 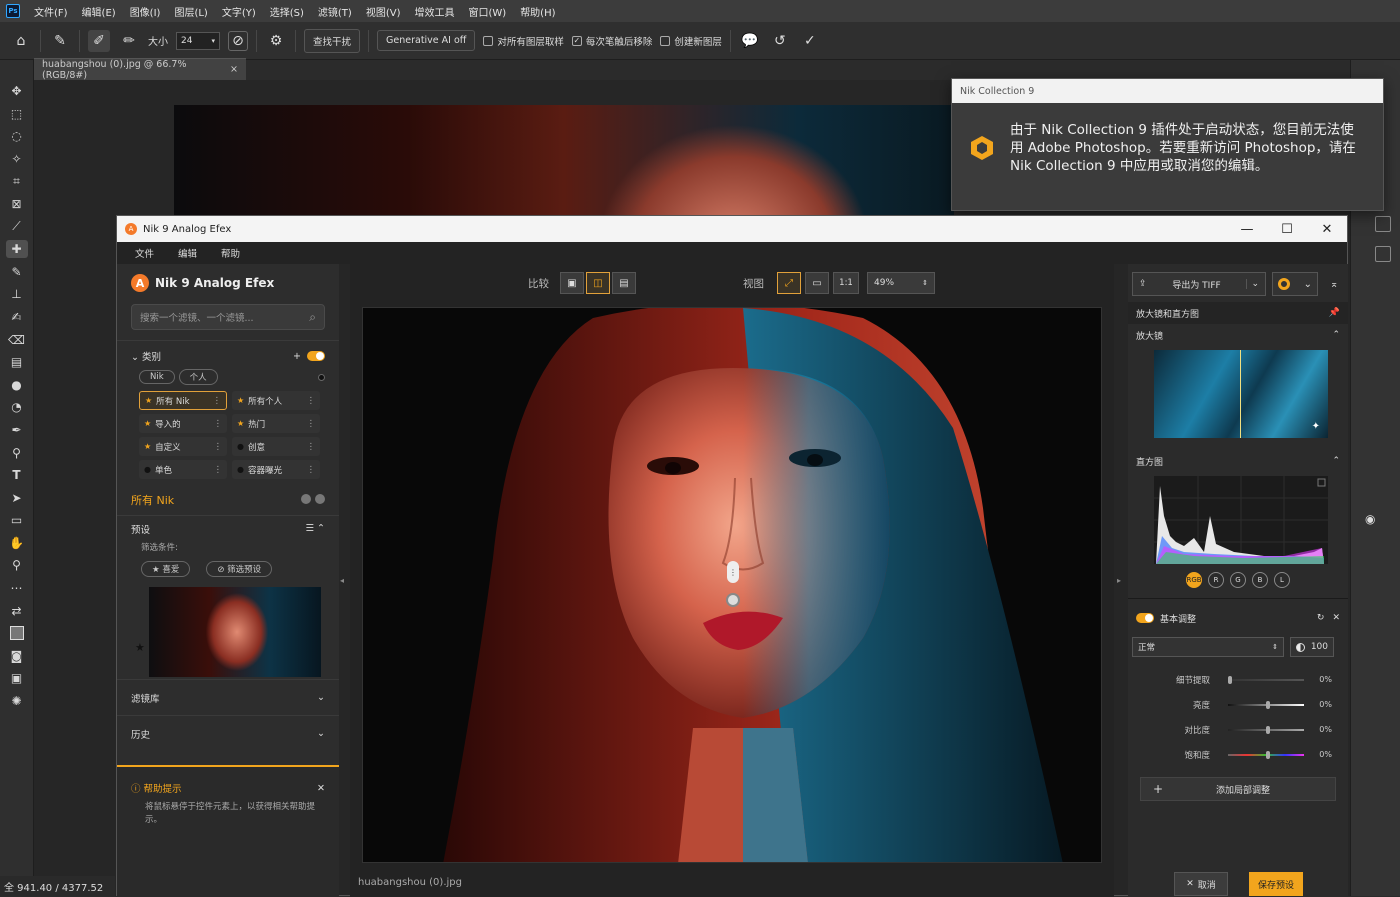 I want to click on eye-icon: ◉, so click(x=1370, y=519).